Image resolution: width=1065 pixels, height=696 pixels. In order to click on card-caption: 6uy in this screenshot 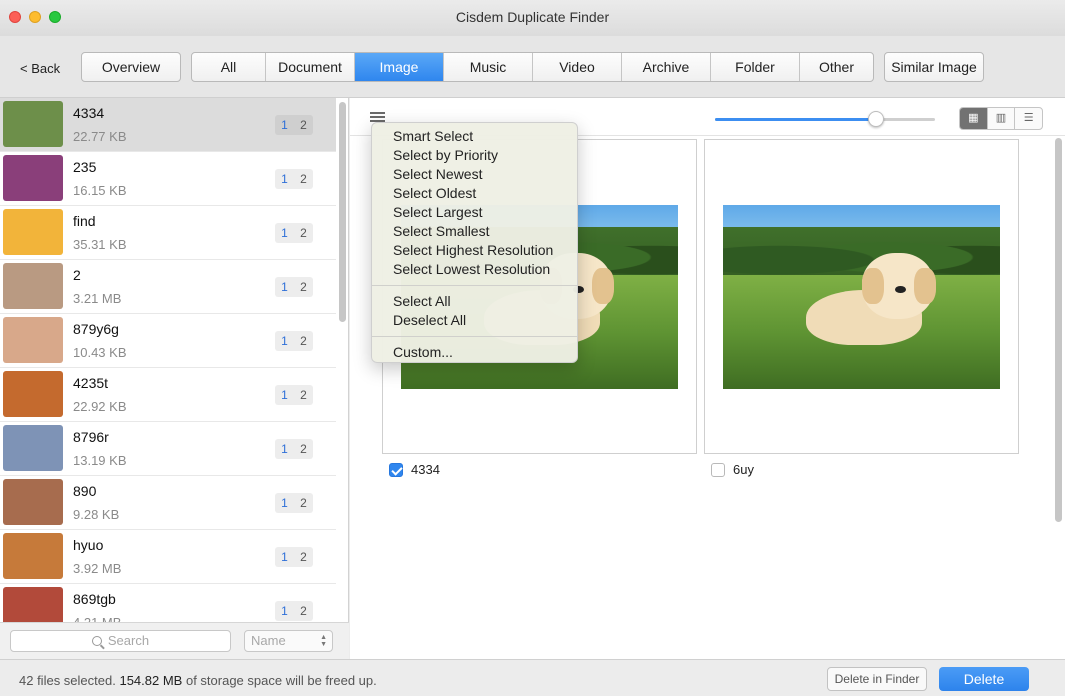, I will do `click(743, 469)`.